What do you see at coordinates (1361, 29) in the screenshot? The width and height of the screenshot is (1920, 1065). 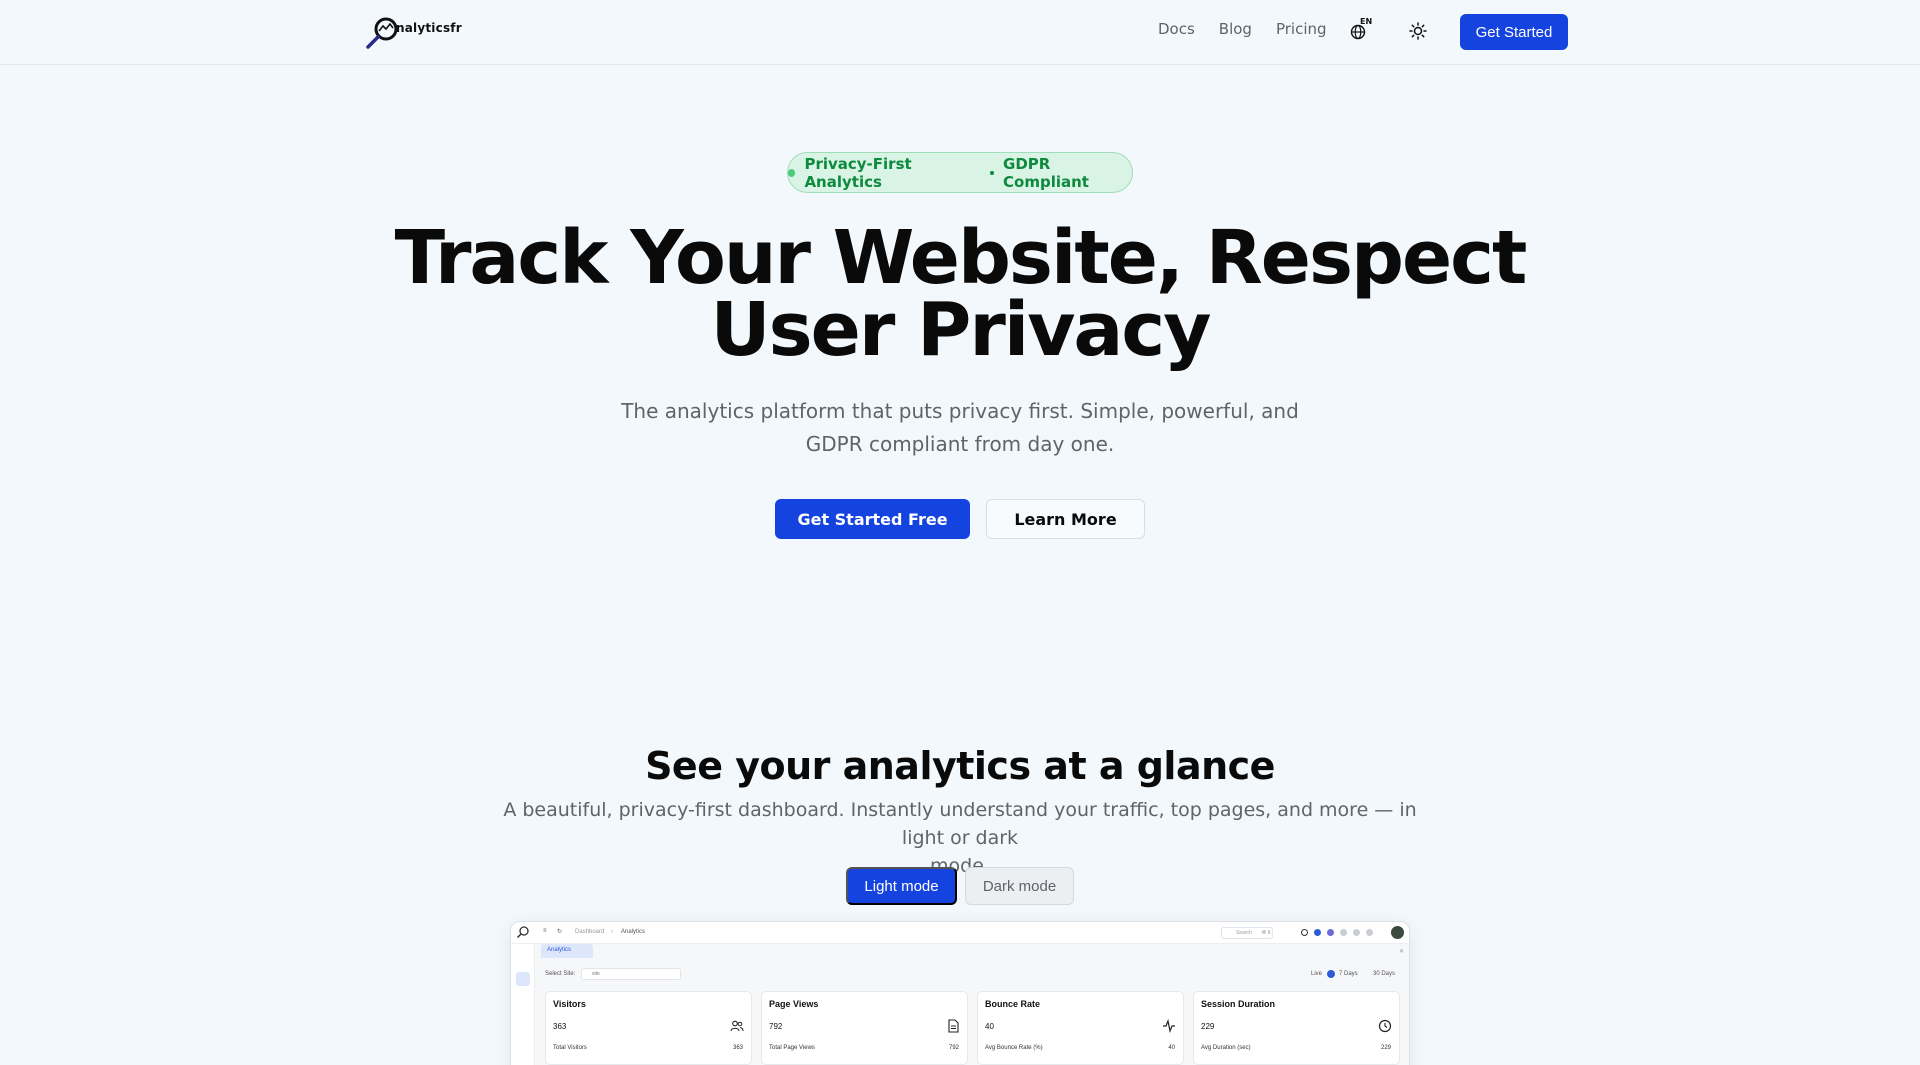 I see `language-switcher: EN` at bounding box center [1361, 29].